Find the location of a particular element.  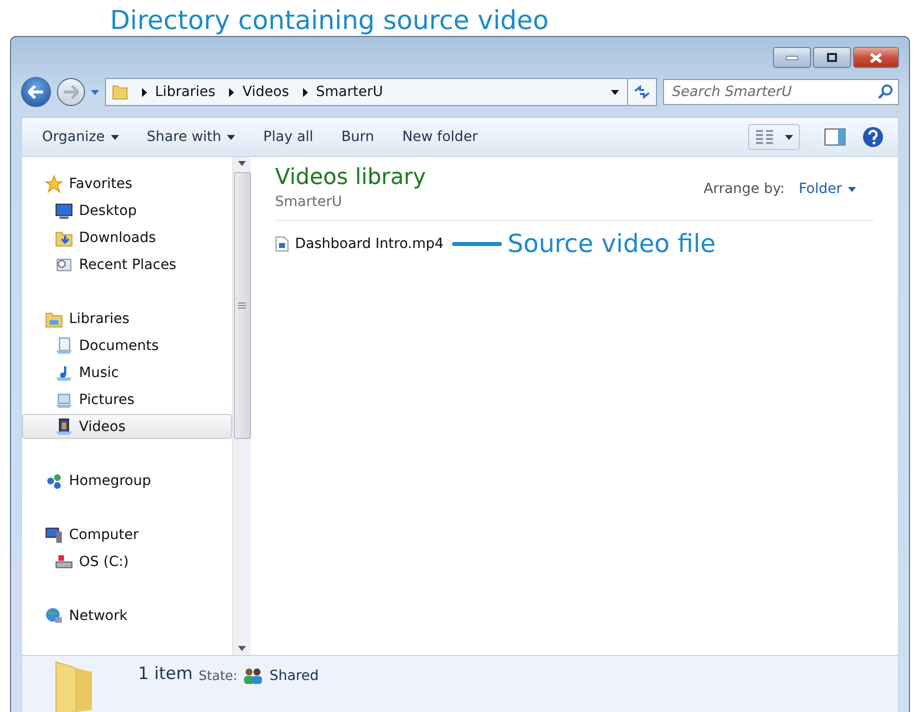

nav-item: Libraries is located at coordinates (127, 318).